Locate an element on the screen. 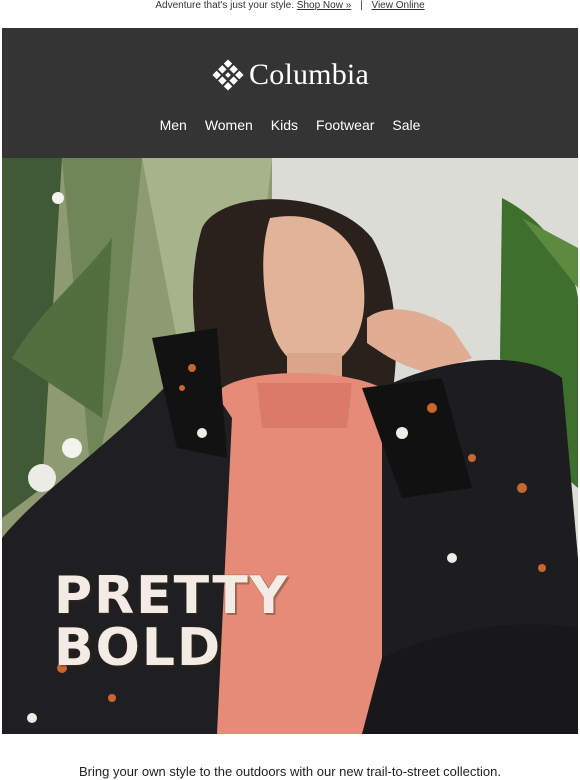 The width and height of the screenshot is (580, 780). shop-now-link: Shop Now » is located at coordinates (324, 5).